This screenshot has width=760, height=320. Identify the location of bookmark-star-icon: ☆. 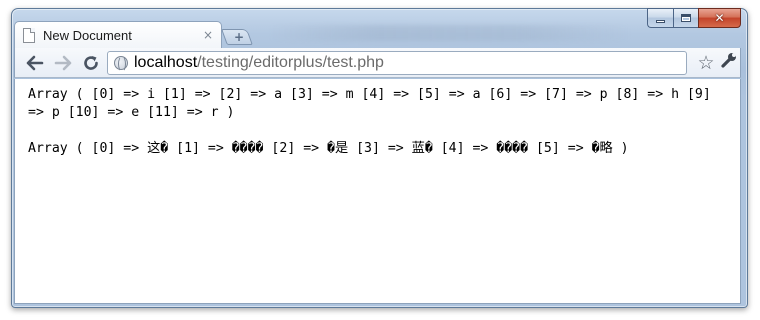
(706, 63).